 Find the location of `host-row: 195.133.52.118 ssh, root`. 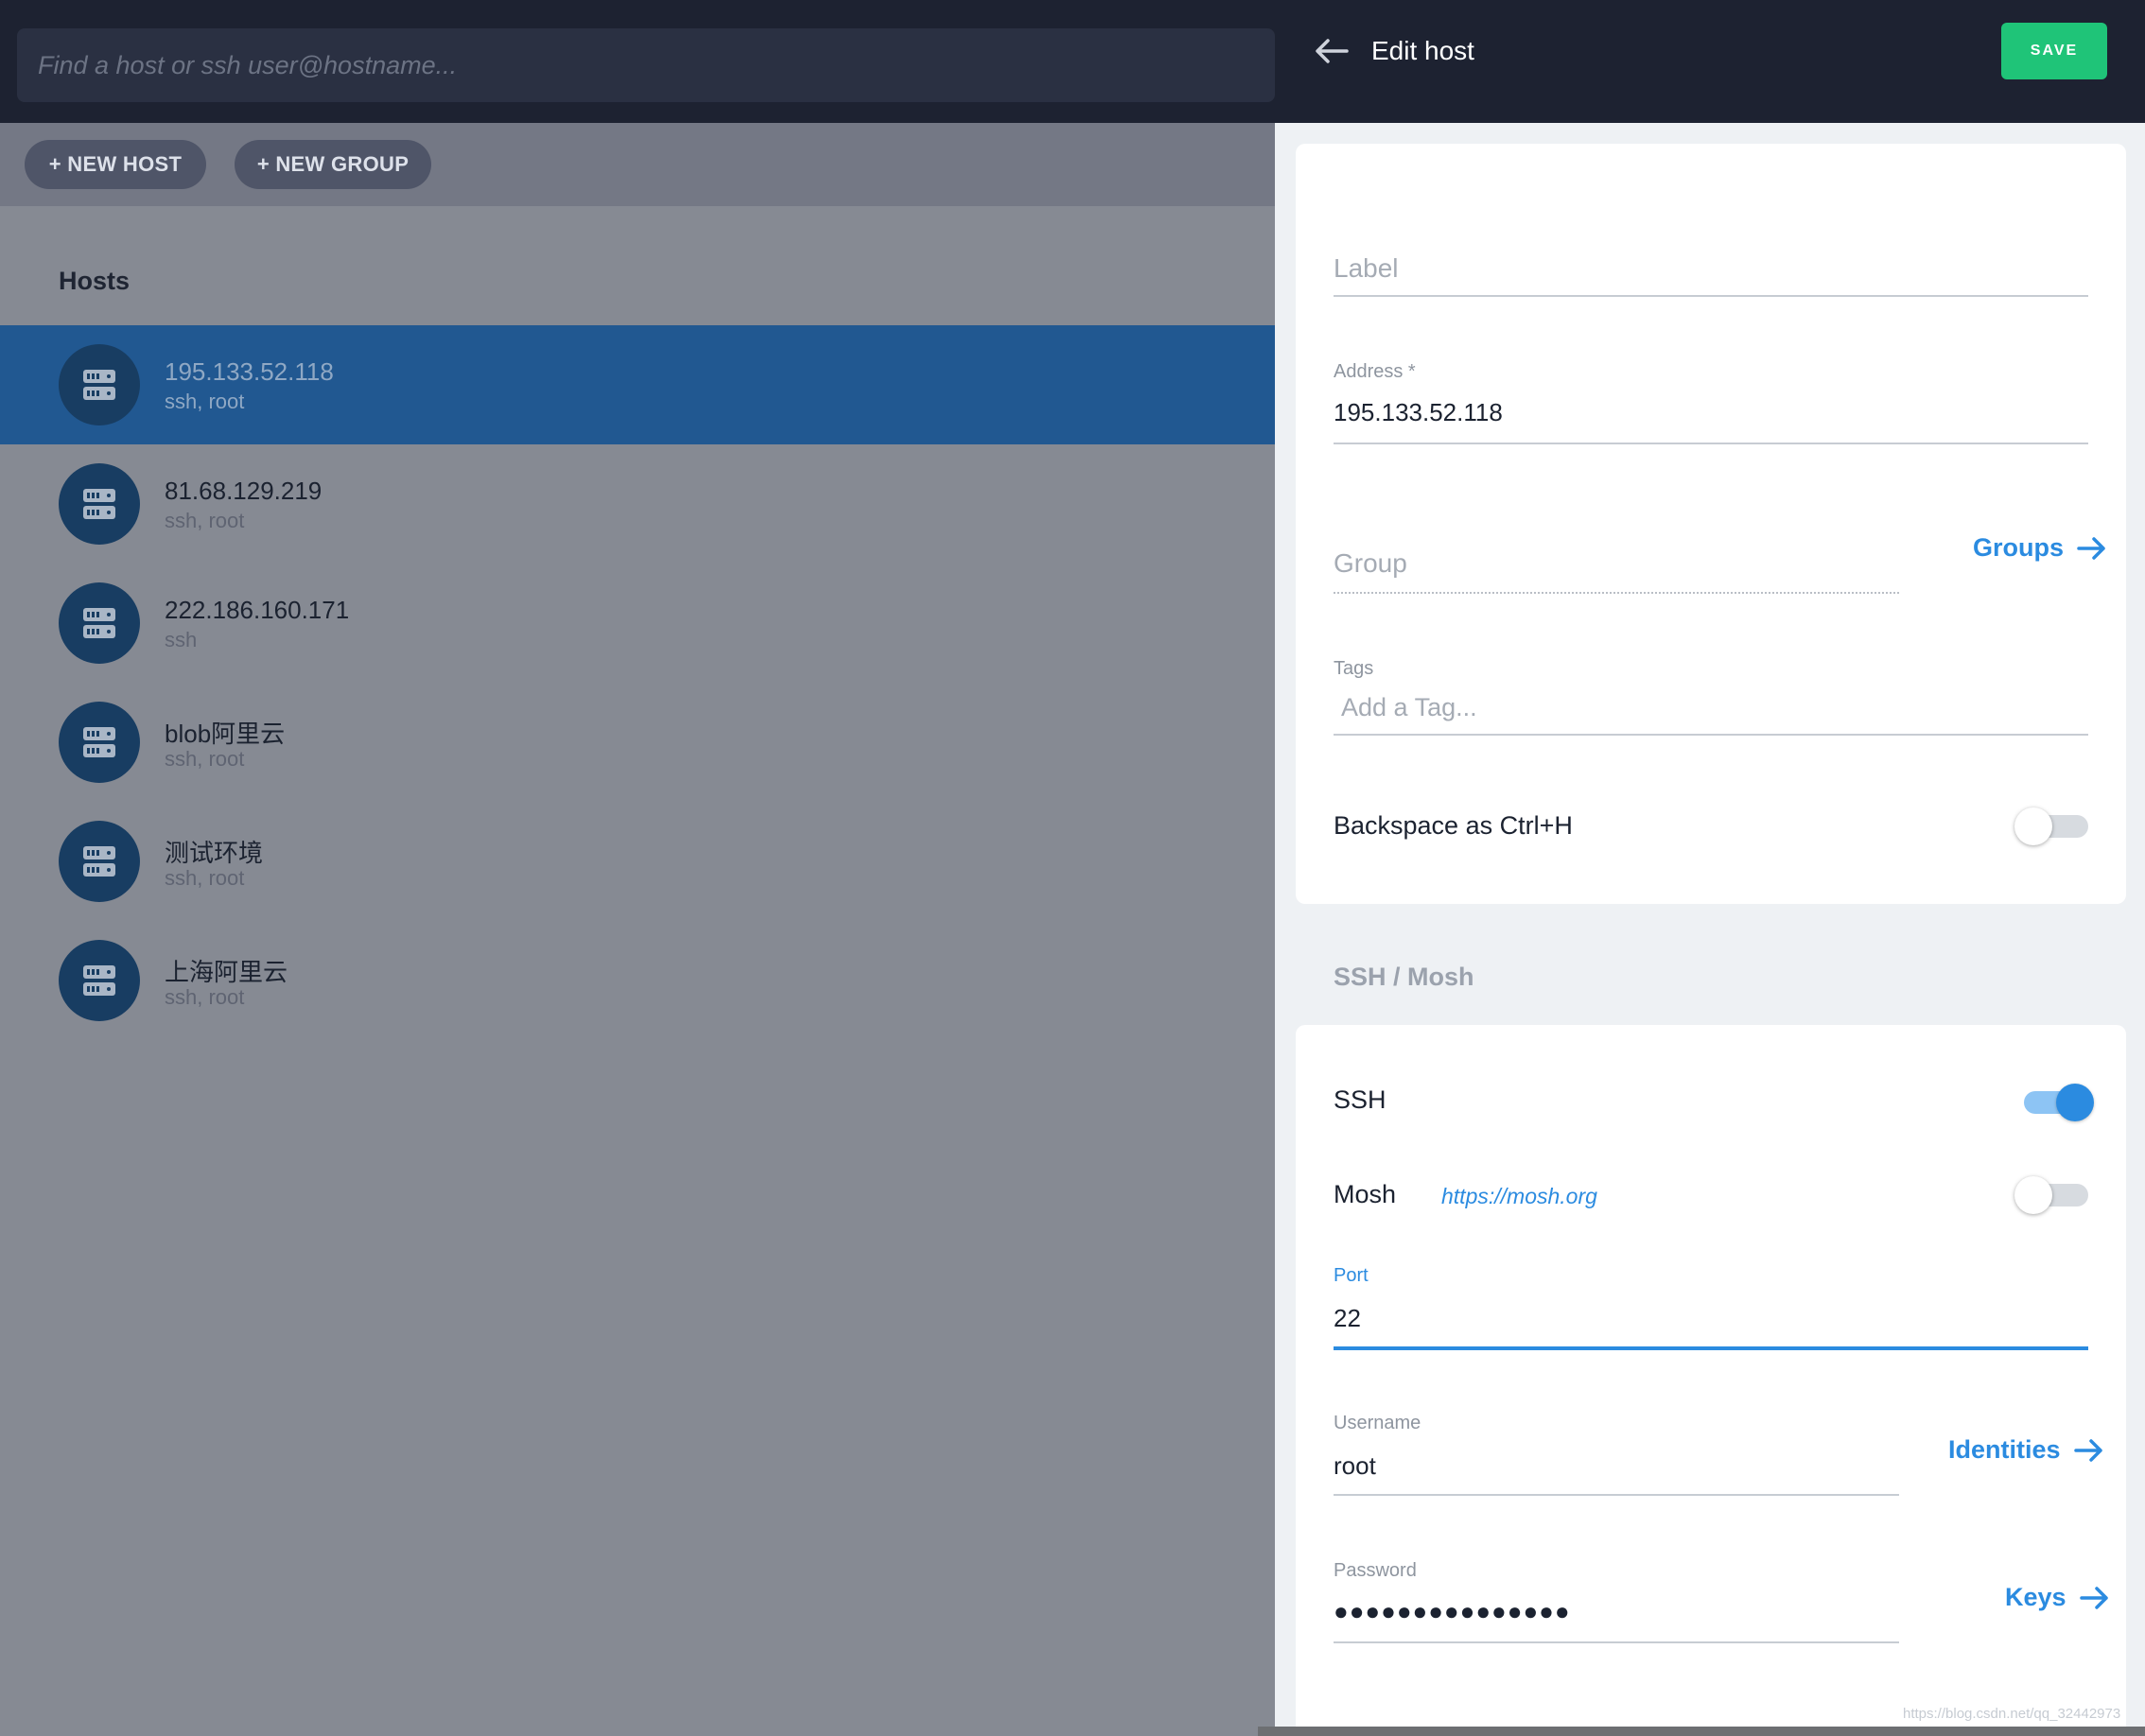

host-row: 195.133.52.118 ssh, root is located at coordinates (638, 384).